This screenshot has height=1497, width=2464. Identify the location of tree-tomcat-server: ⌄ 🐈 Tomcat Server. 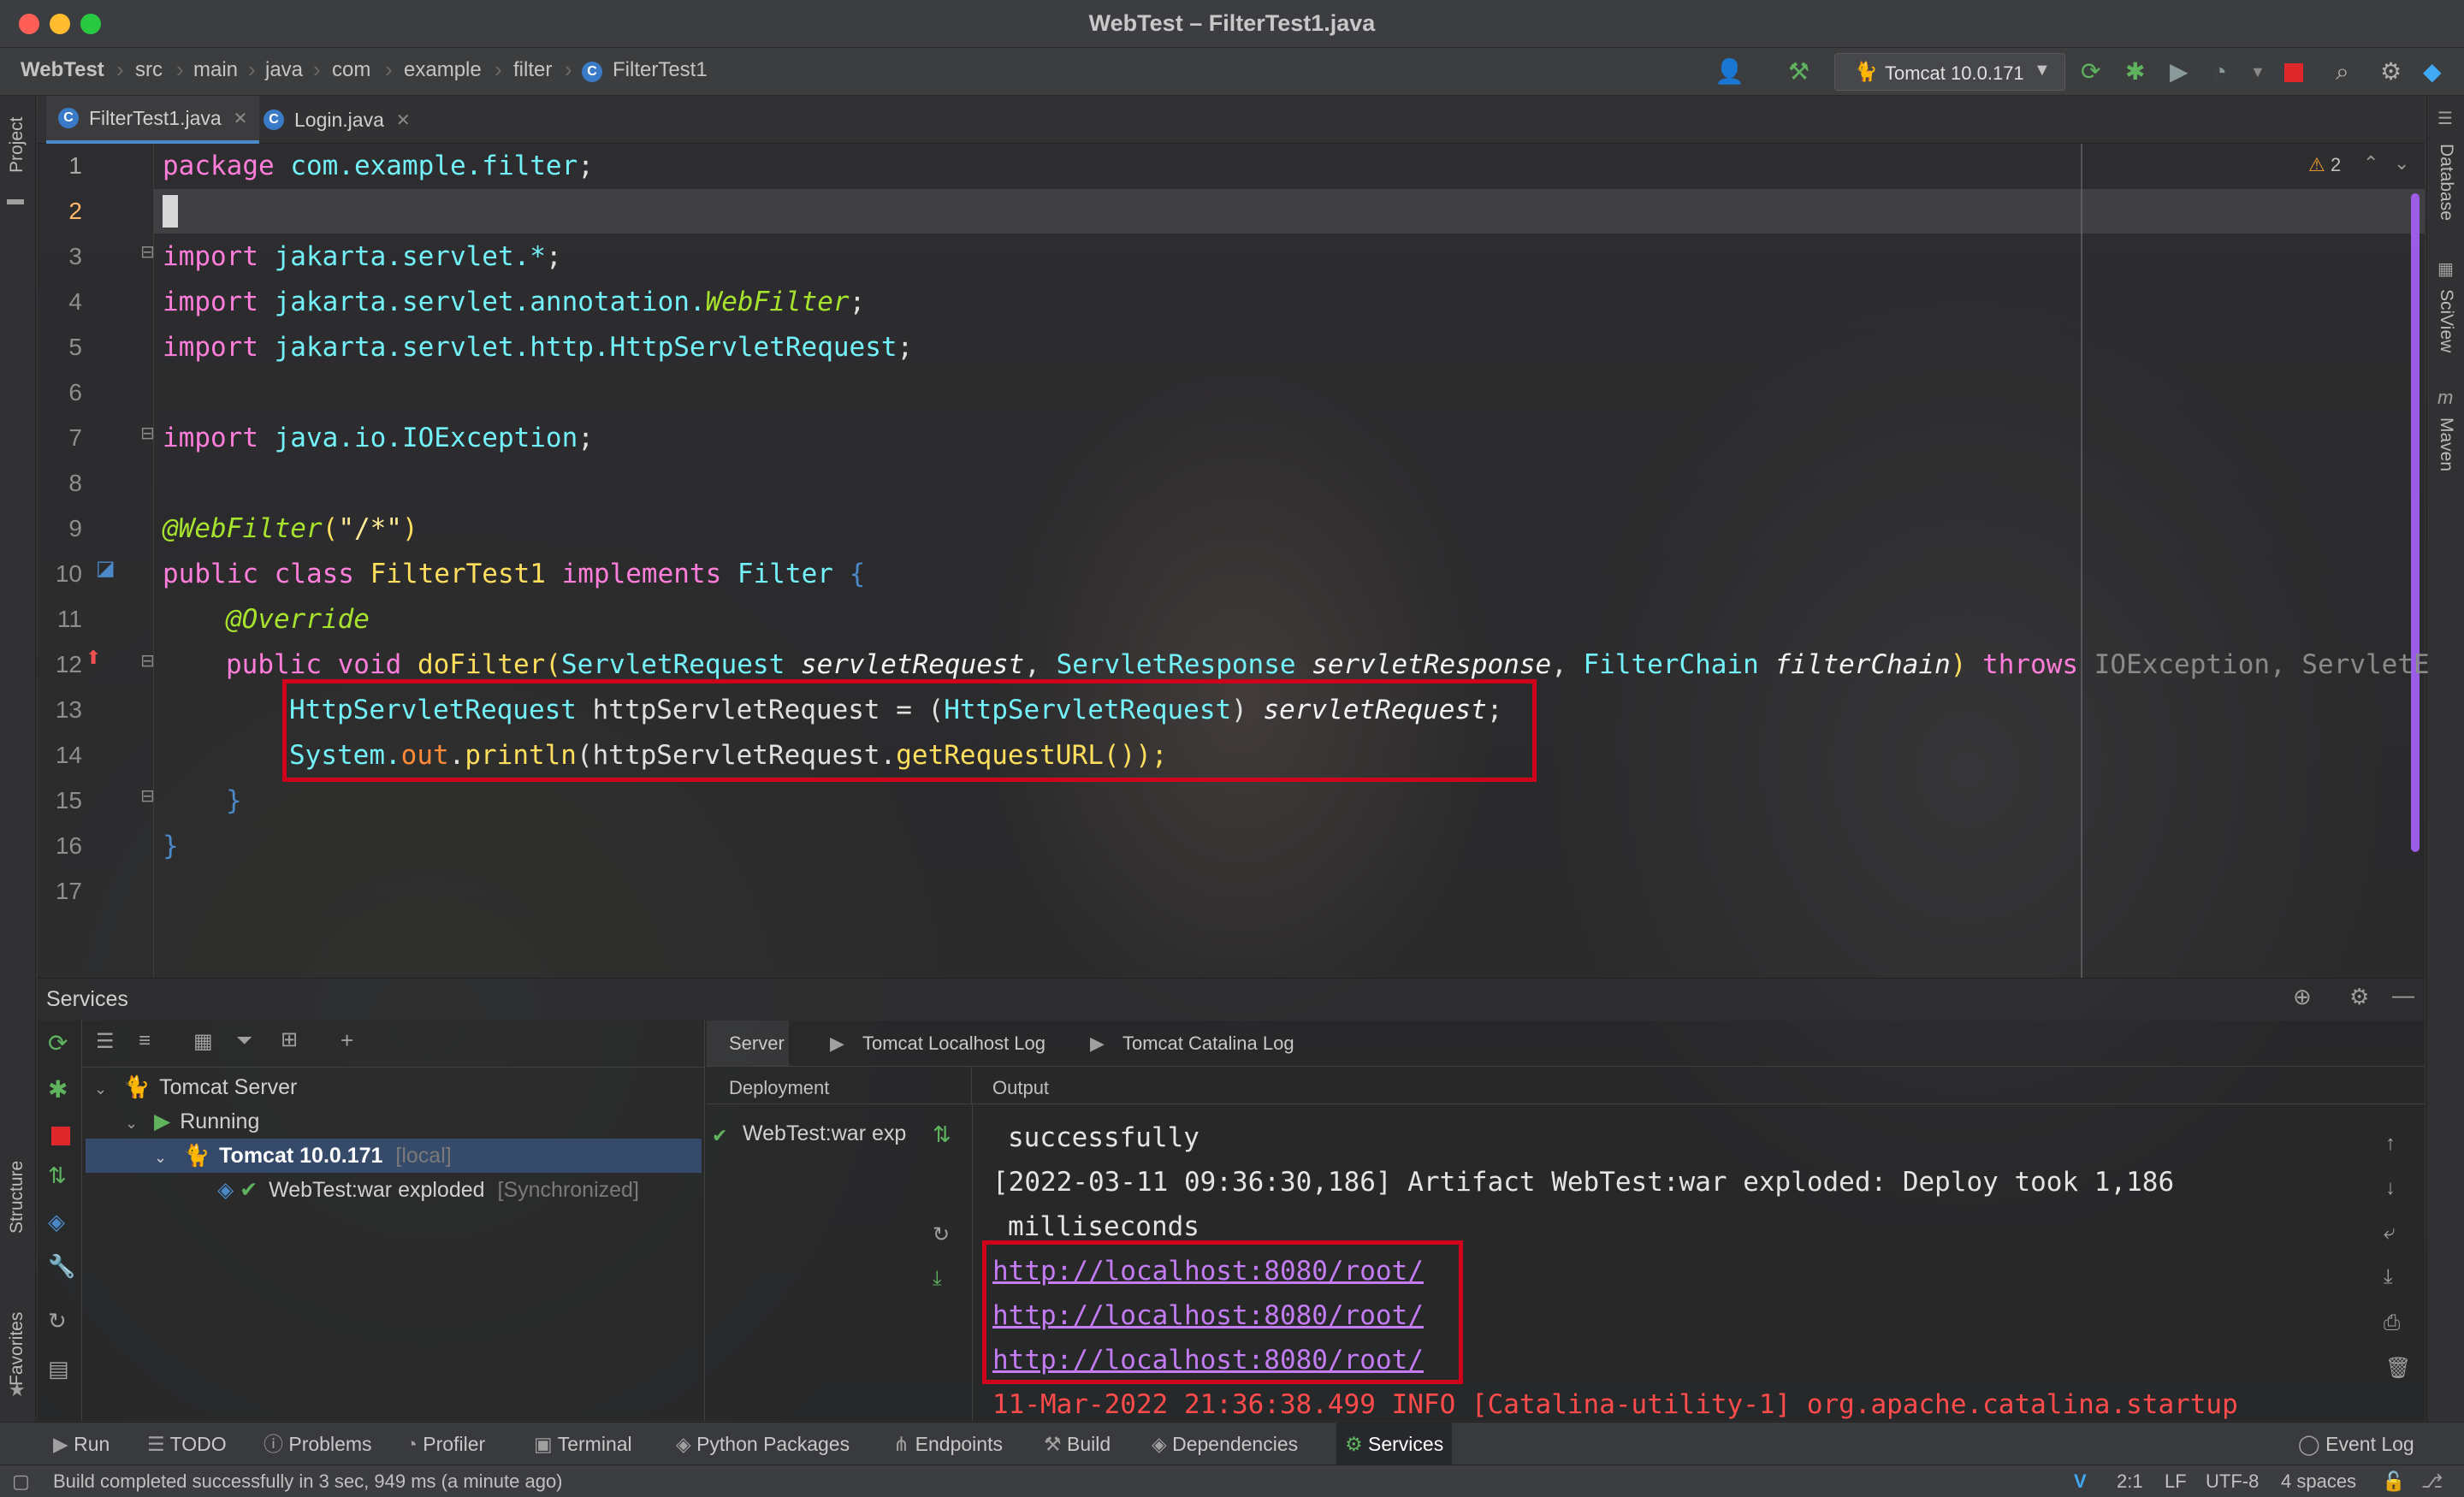
(195, 1087).